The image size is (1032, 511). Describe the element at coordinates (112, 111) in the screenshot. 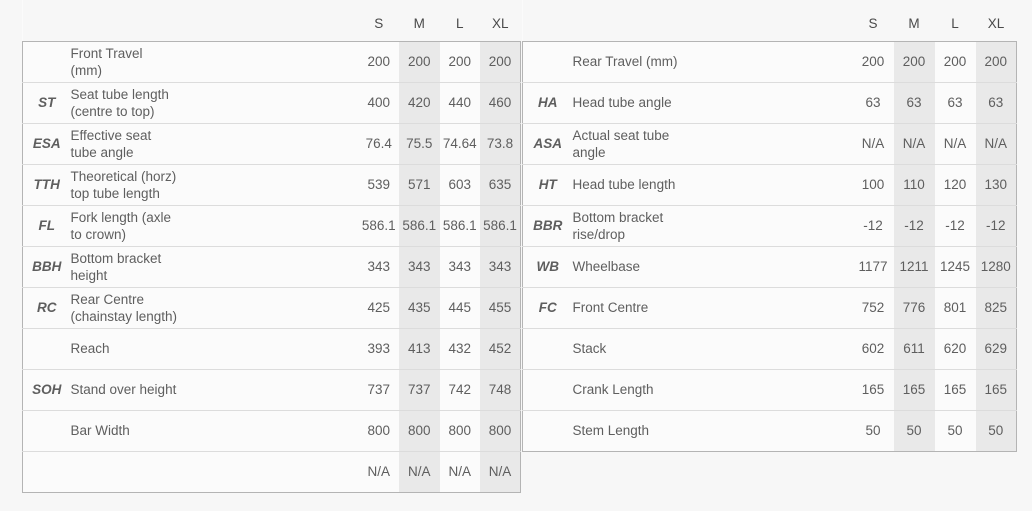

I see `row-description-line: (centre to top)` at that location.